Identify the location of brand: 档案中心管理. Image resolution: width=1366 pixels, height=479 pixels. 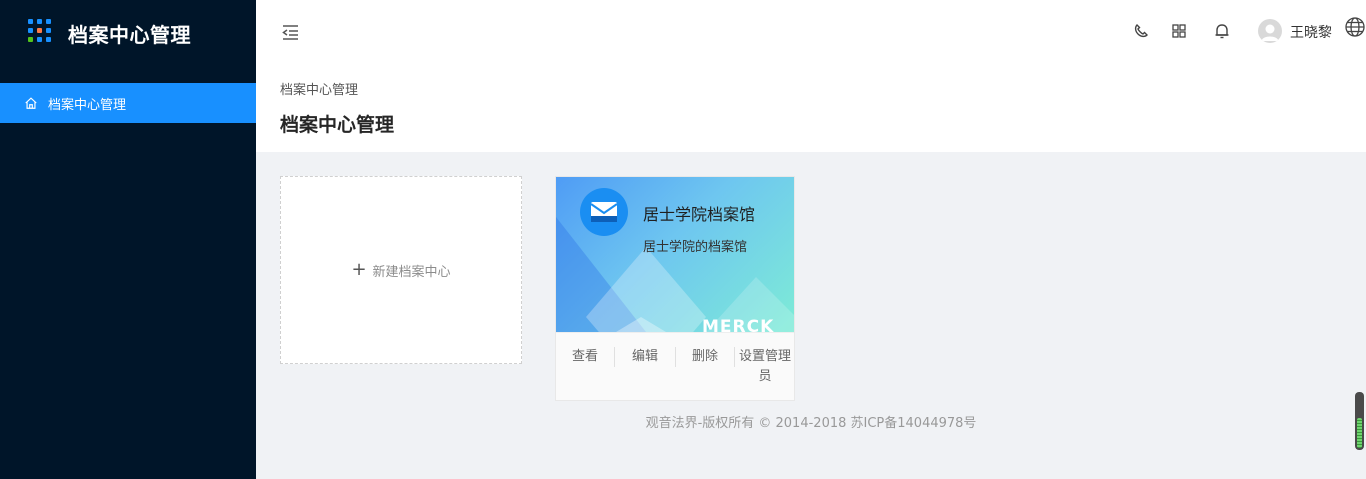
(128, 32).